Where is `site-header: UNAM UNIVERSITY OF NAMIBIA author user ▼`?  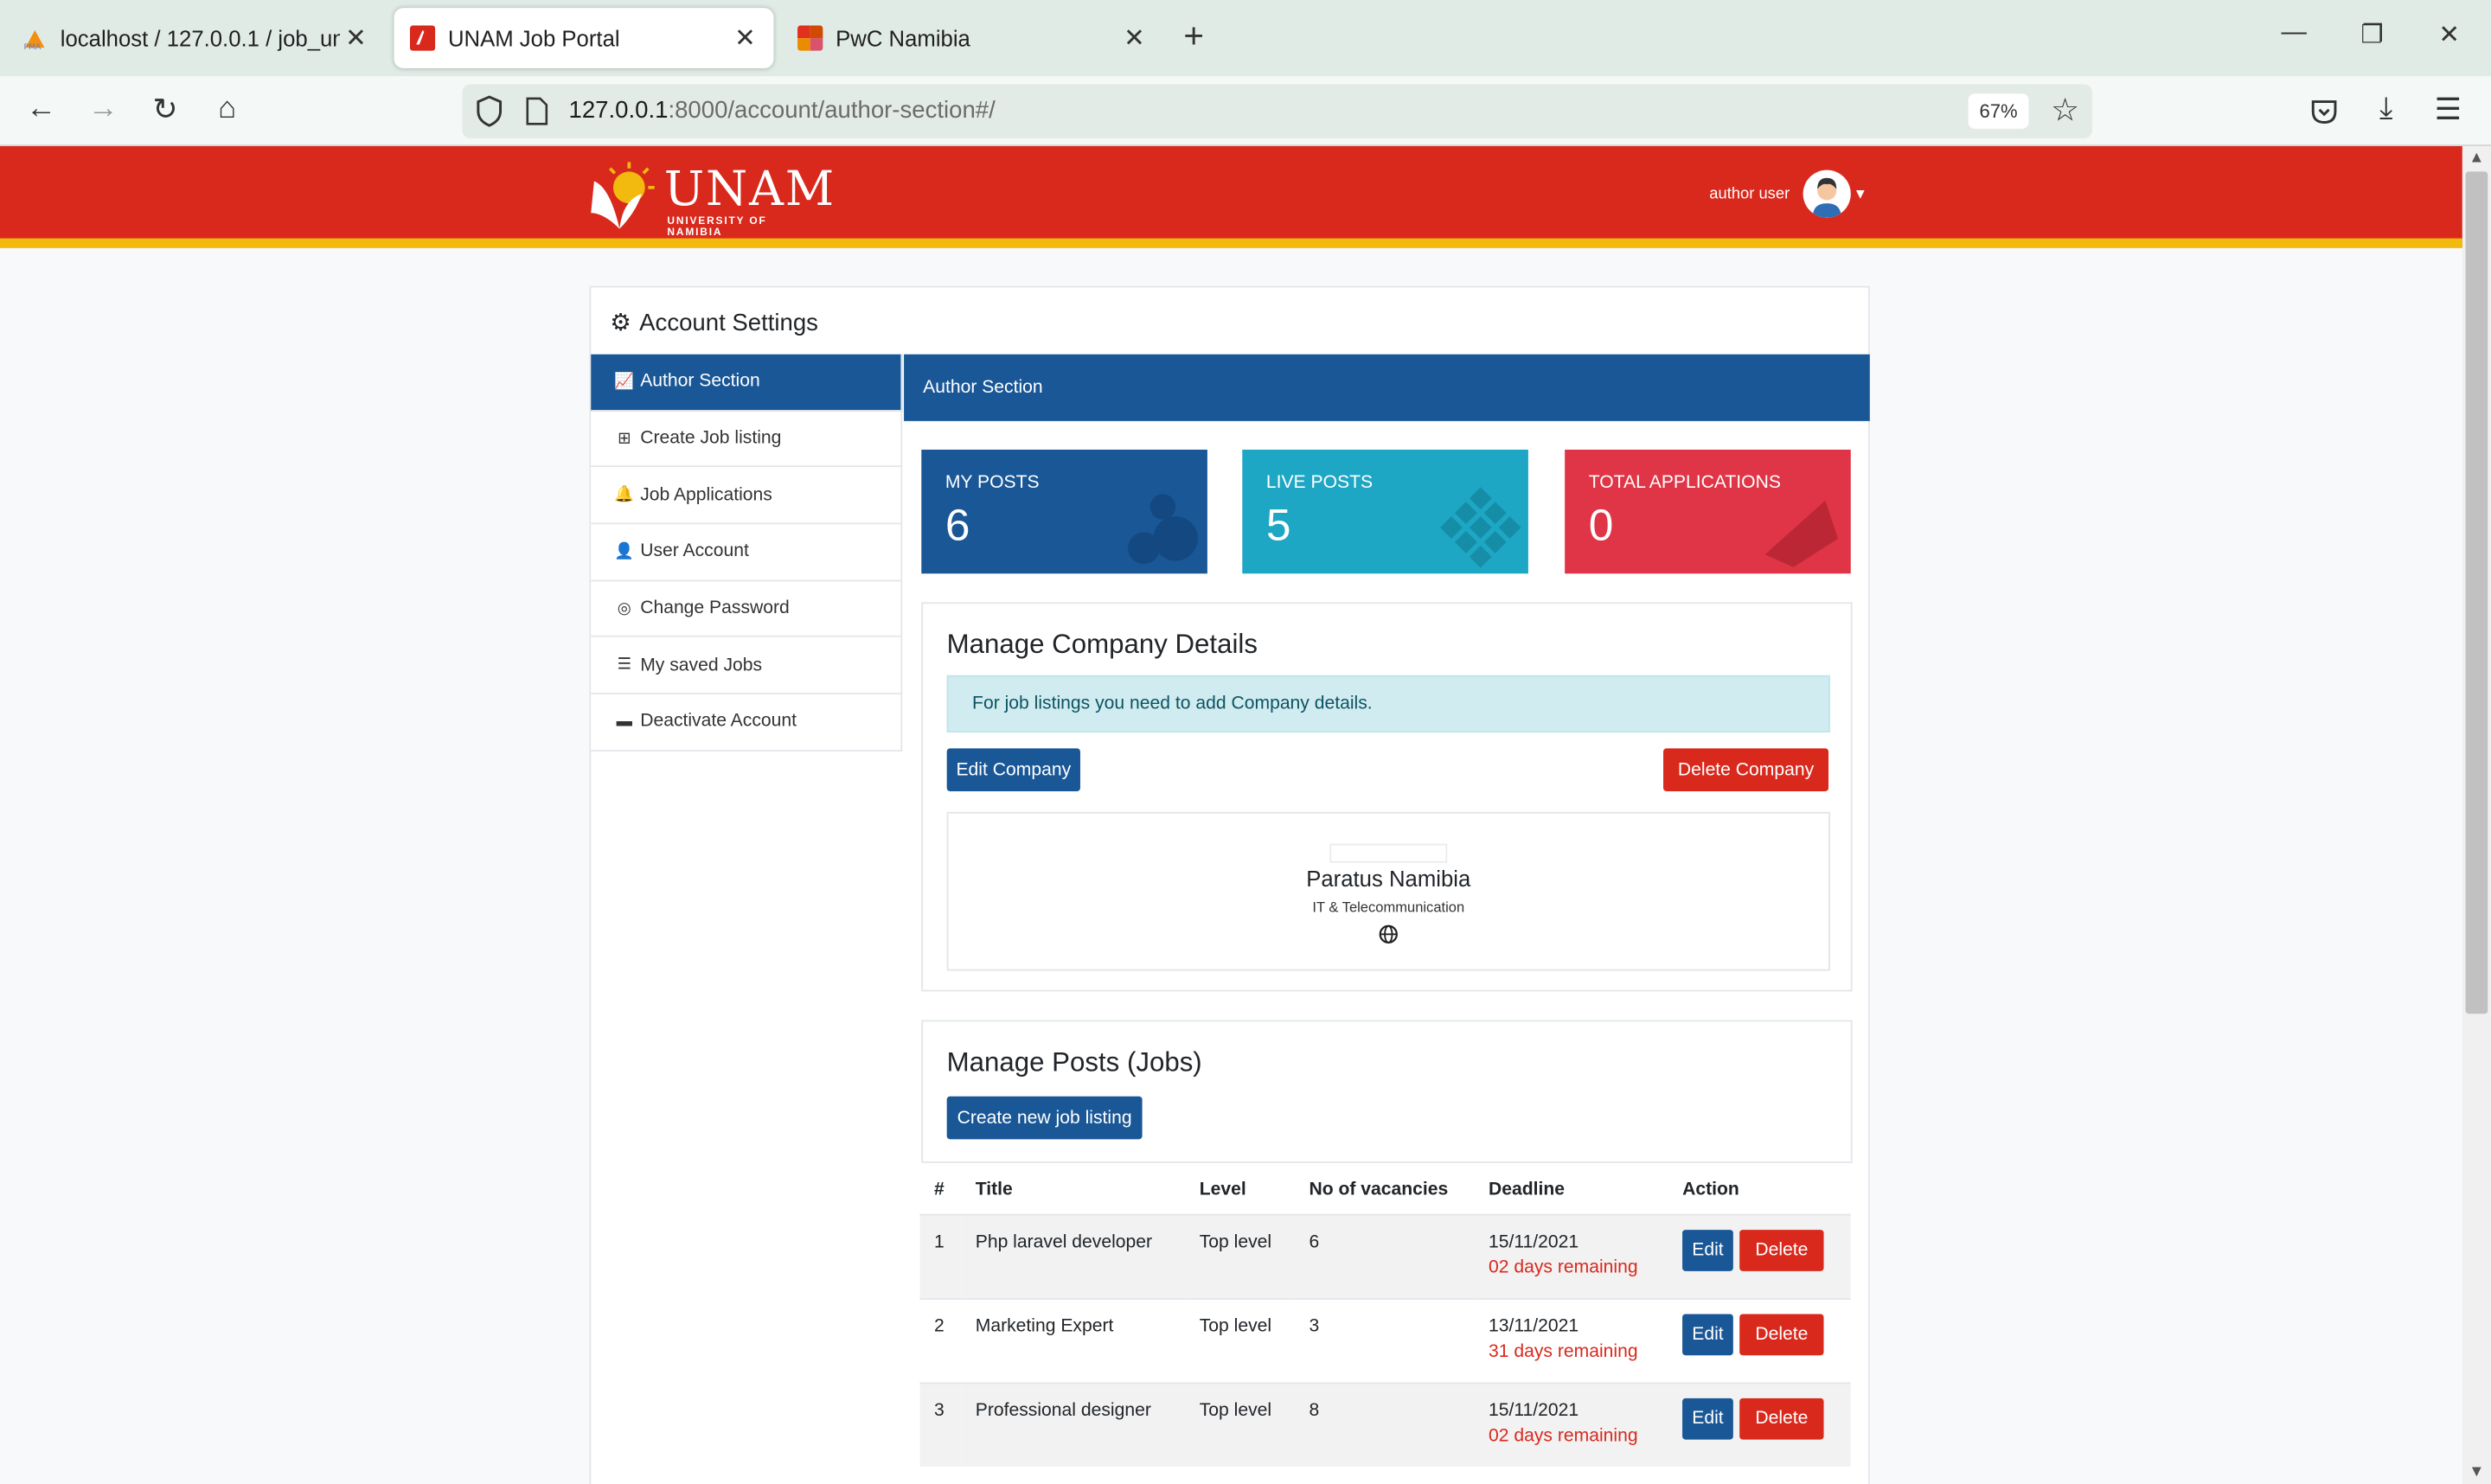 site-header: UNAM UNIVERSITY OF NAMIBIA author user ▼ is located at coordinates (1231, 197).